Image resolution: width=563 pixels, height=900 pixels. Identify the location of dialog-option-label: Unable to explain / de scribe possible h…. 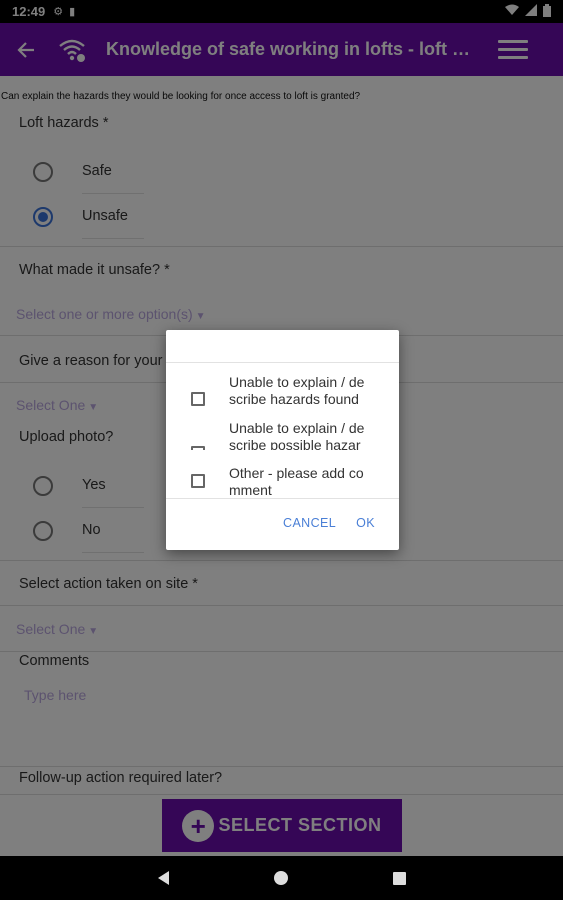
(297, 435).